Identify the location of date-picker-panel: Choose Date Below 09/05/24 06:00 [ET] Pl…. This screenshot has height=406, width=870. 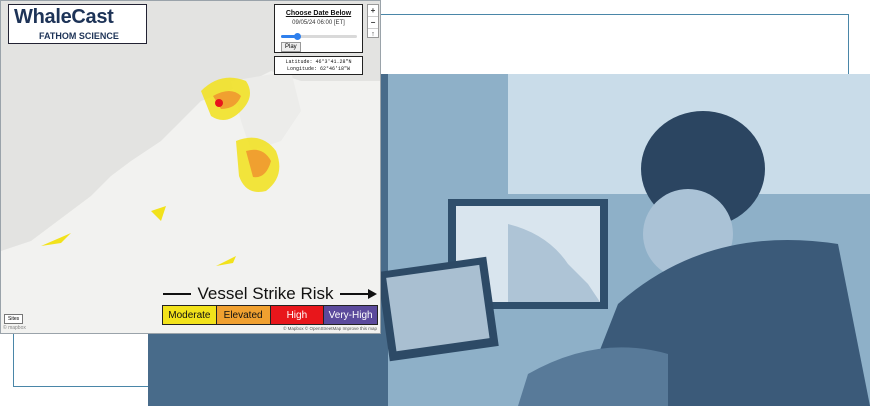
(318, 28).